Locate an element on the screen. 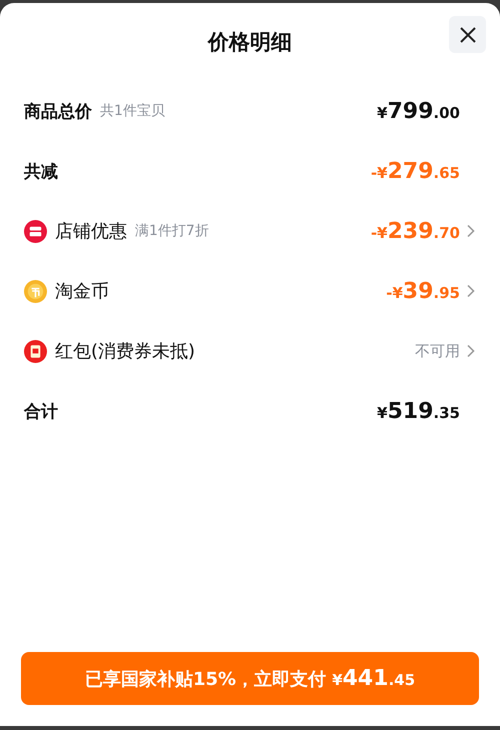 This screenshot has height=730, width=500. pay-button: 已享国家补贴15%，立即支付 ¥441.45 is located at coordinates (250, 678).